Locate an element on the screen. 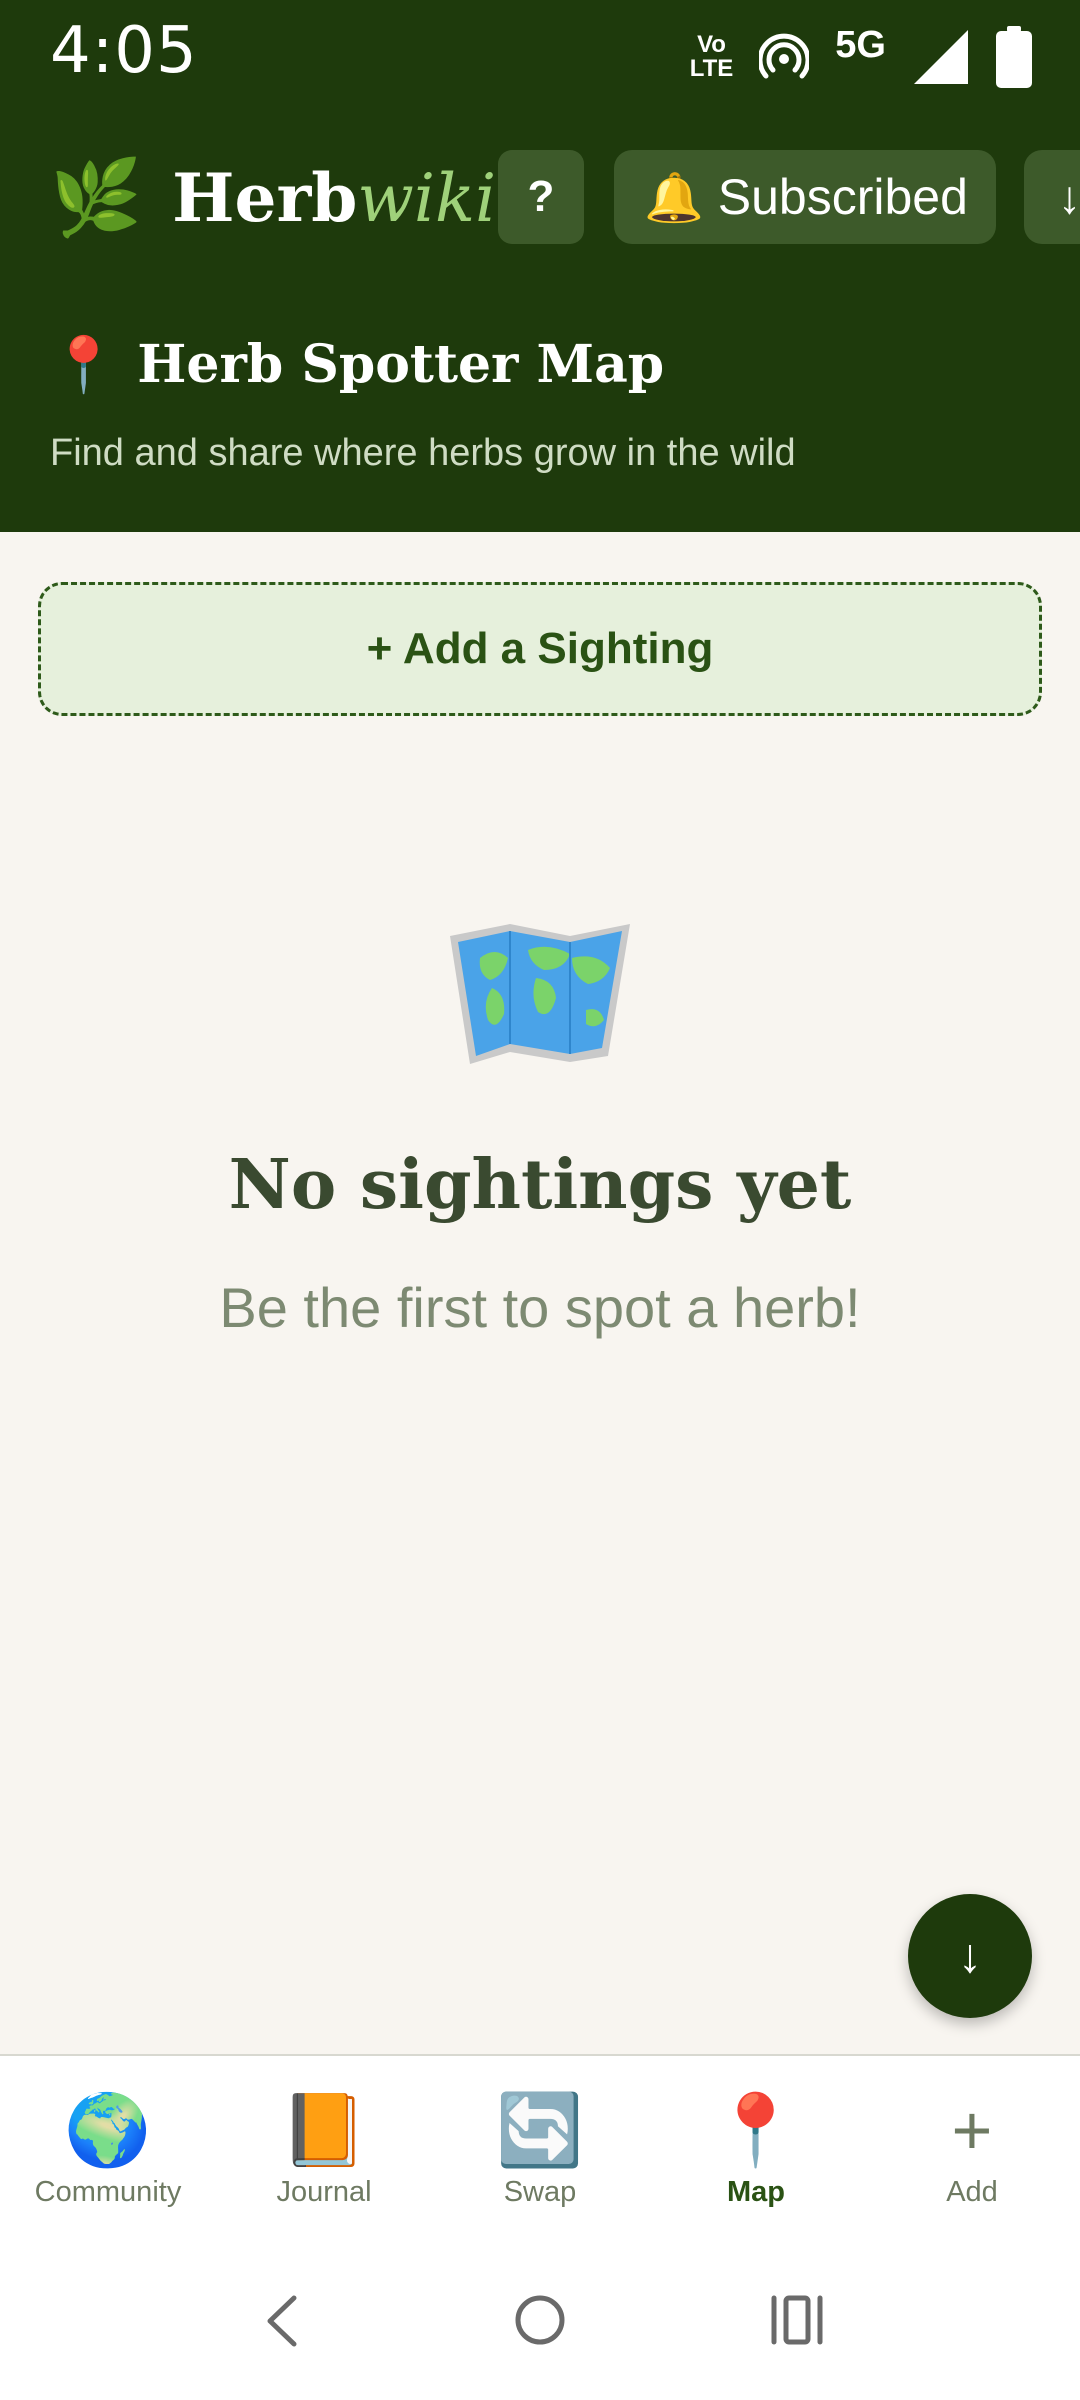 Image resolution: width=1080 pixels, height=2400 pixels. leaf-icon: 🌿 is located at coordinates (96, 197).